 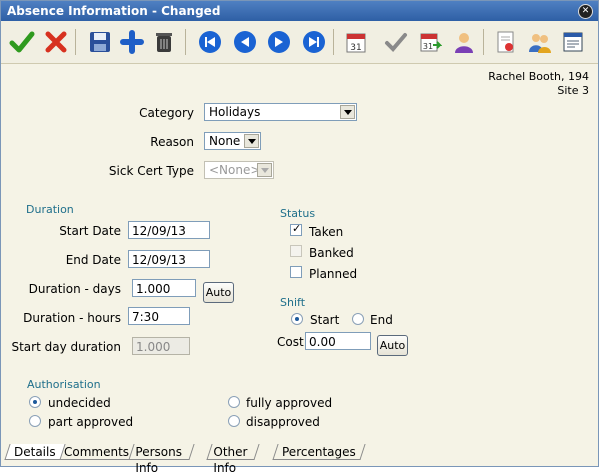 I want to click on taken-checkbox, so click(x=296, y=229).